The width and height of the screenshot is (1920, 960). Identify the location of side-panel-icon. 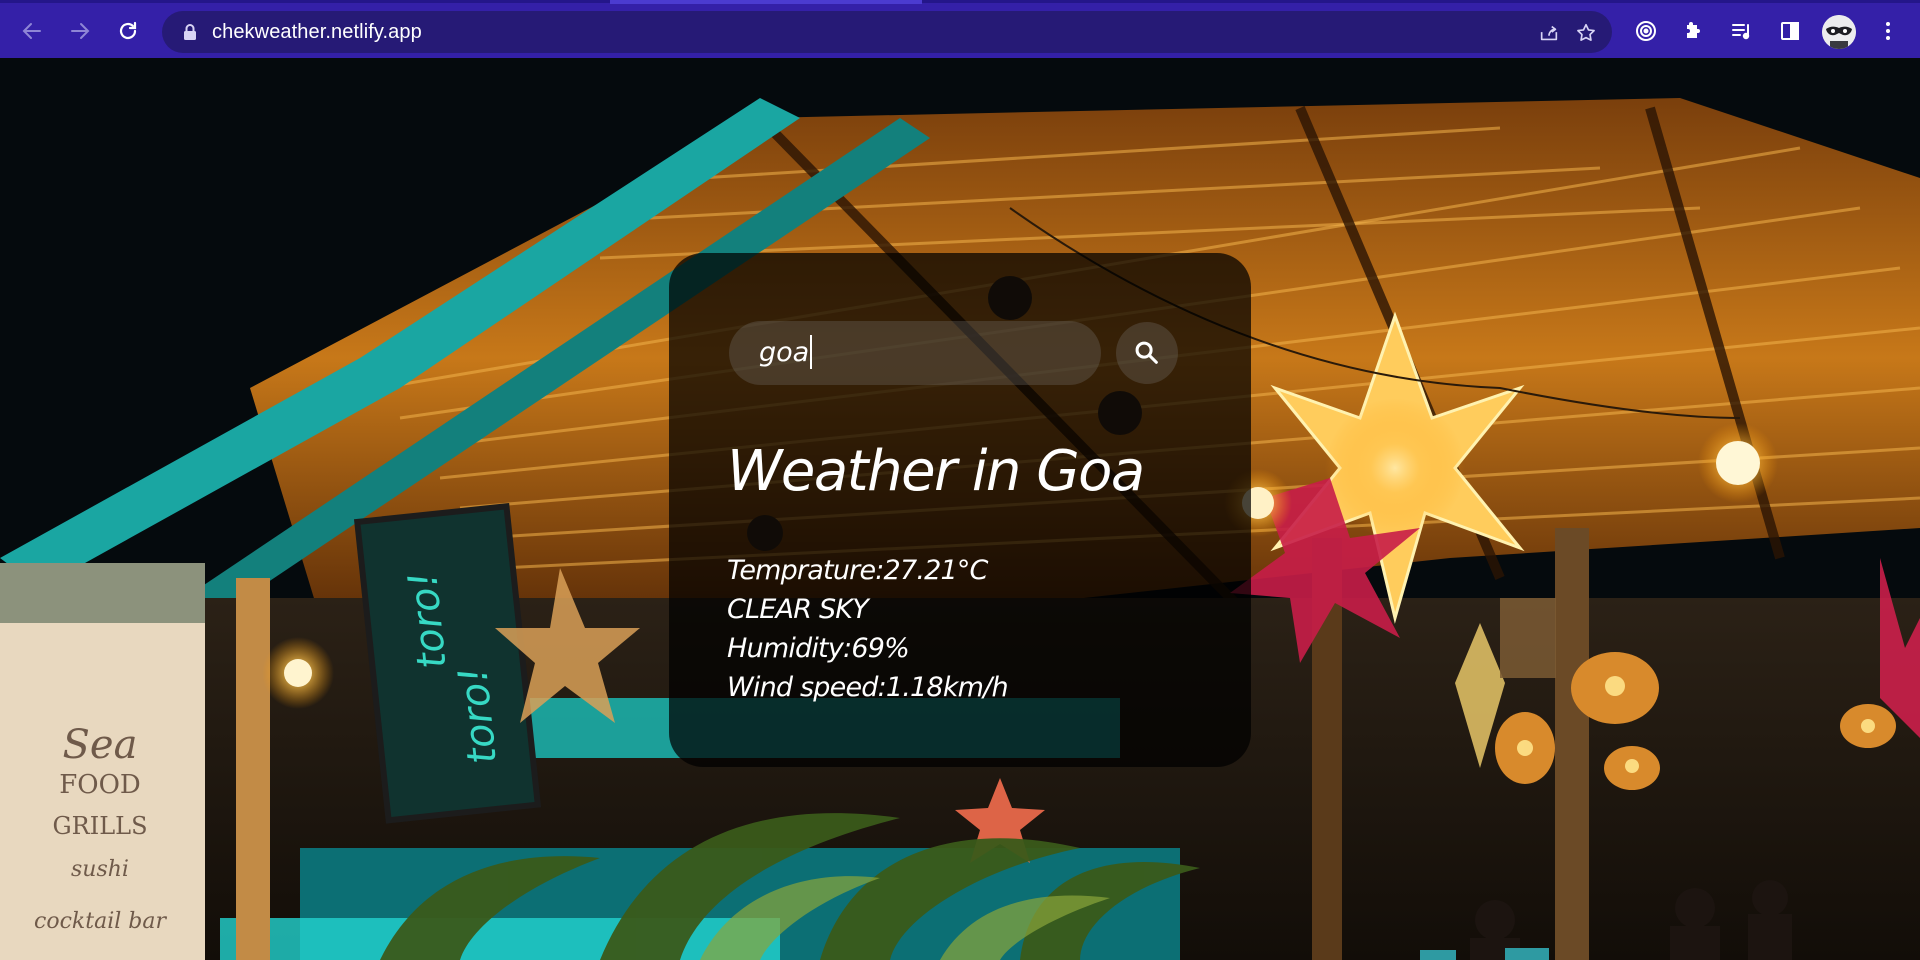
(1790, 31).